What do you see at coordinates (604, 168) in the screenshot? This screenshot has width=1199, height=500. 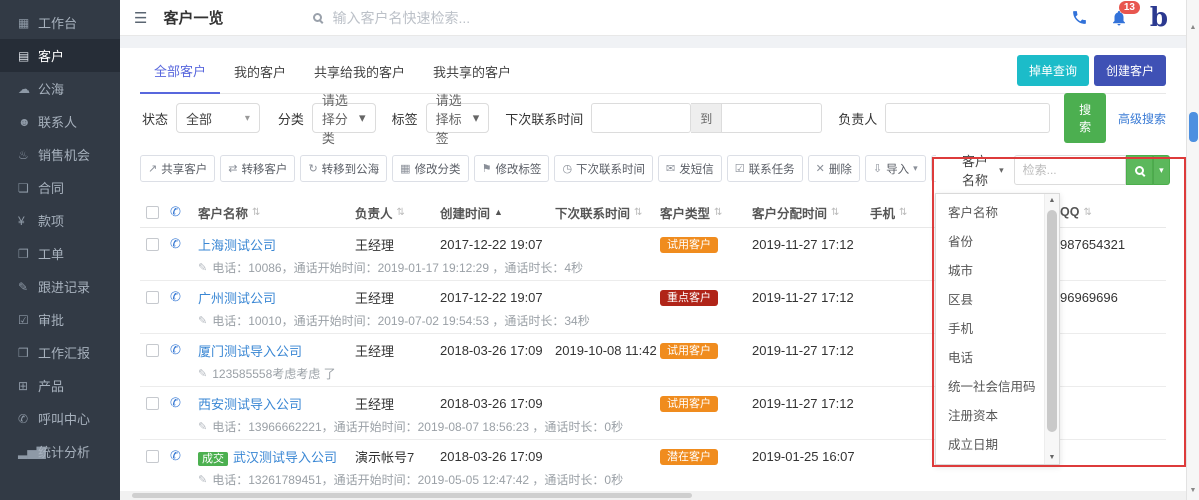 I see `next-contact-time-button: ◷ 下次联系时间` at bounding box center [604, 168].